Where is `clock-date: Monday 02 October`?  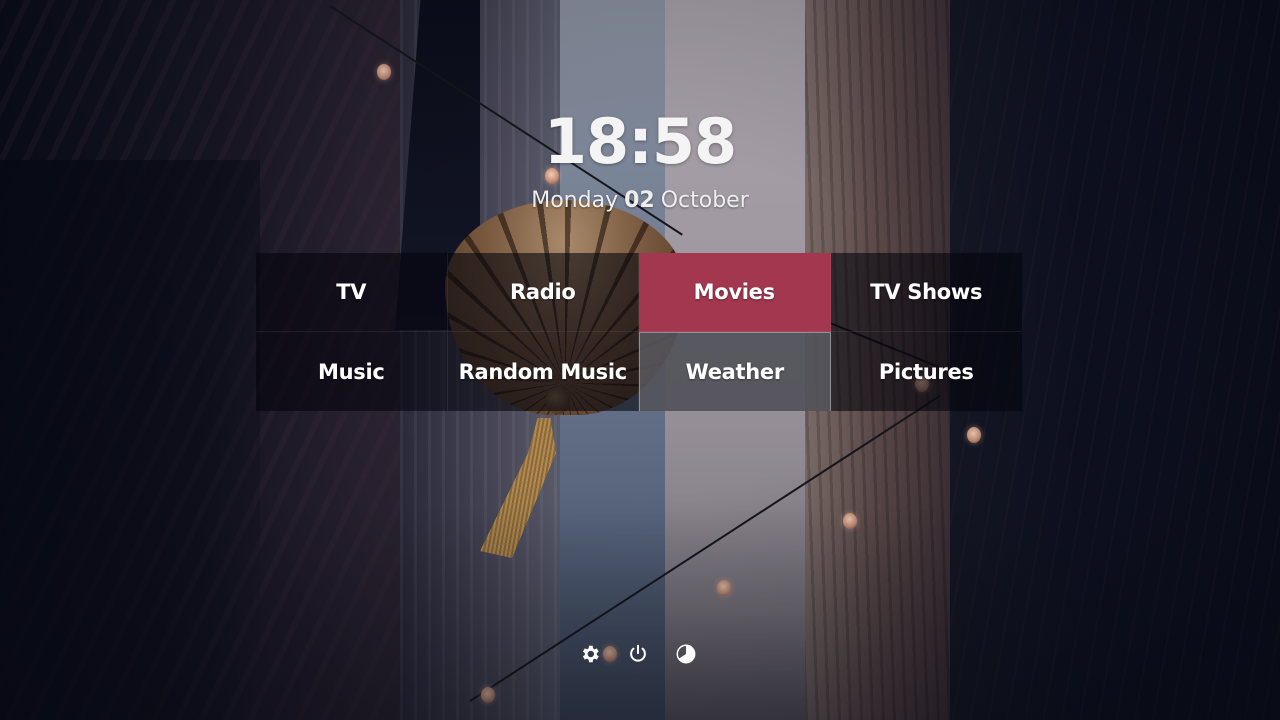 clock-date: Monday 02 October is located at coordinates (640, 201).